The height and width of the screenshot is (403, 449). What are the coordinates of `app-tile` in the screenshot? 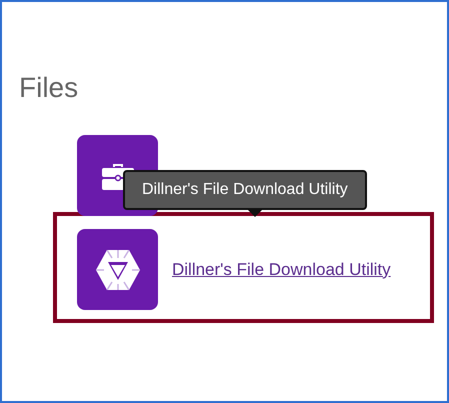 It's located at (117, 269).